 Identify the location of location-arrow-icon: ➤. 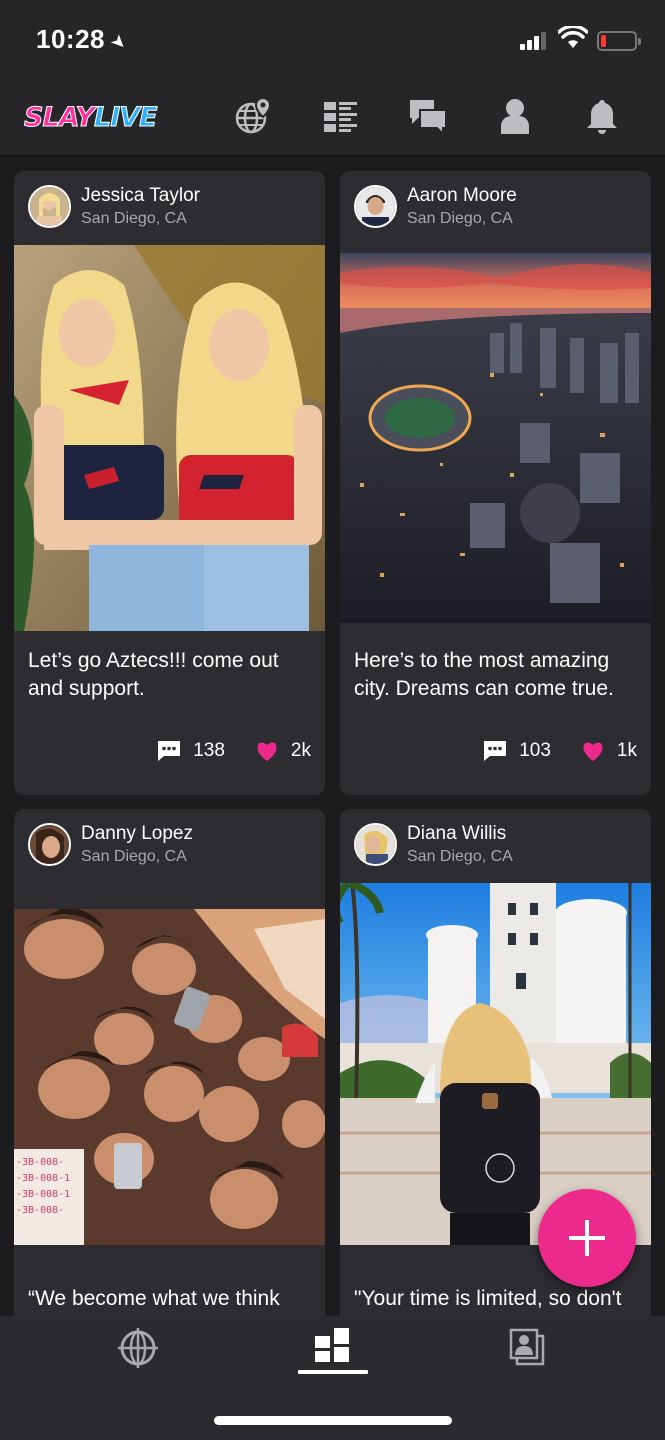
(119, 42).